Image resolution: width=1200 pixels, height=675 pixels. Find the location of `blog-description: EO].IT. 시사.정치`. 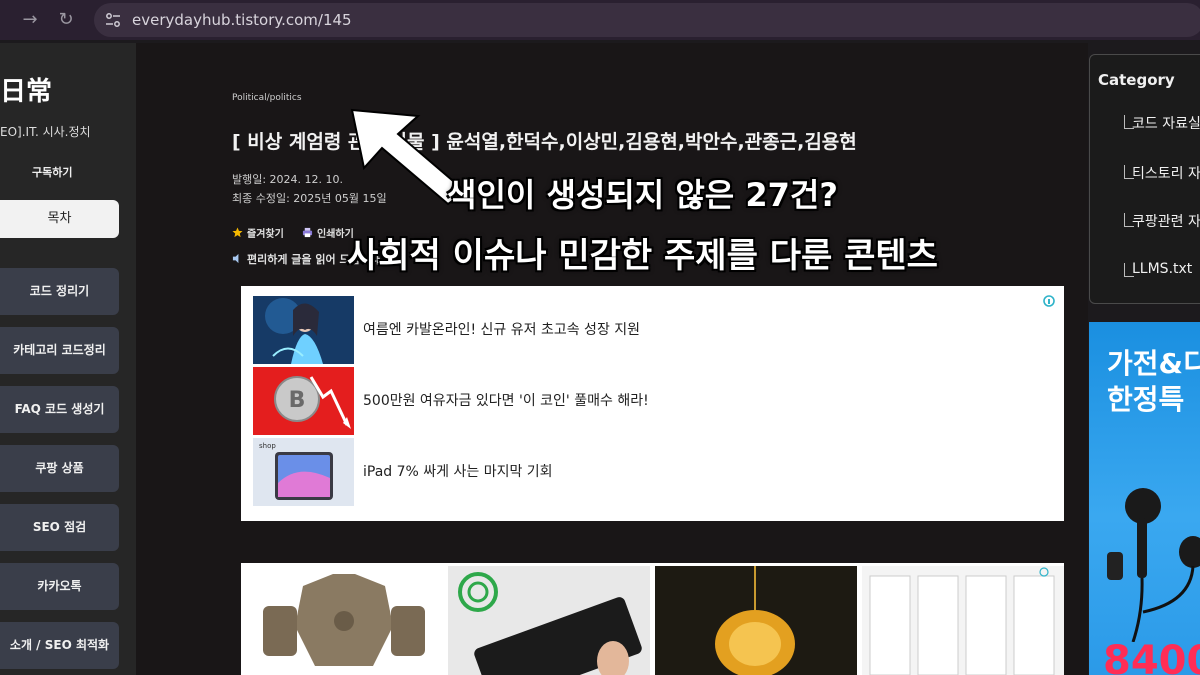

blog-description: EO].IT. 시사.정치 is located at coordinates (45, 132).